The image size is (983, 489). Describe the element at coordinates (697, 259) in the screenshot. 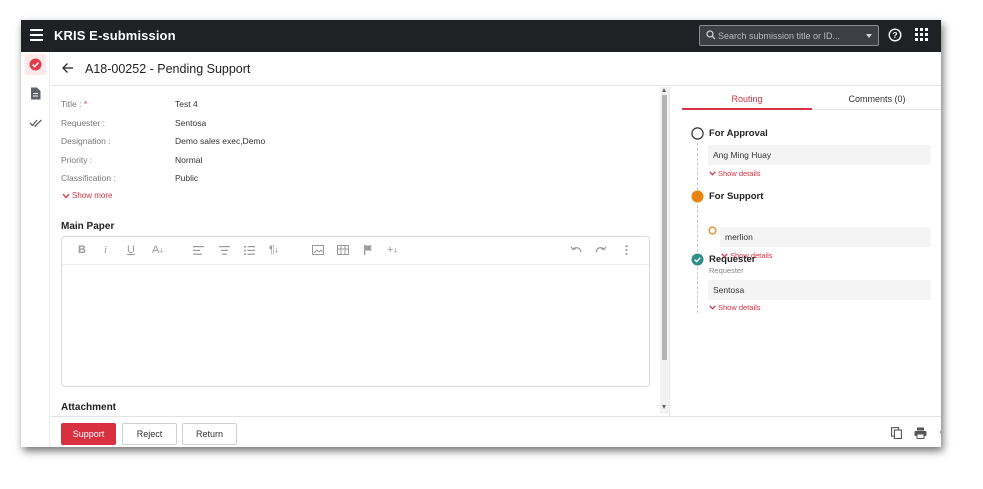

I see `completed-step-icon` at that location.